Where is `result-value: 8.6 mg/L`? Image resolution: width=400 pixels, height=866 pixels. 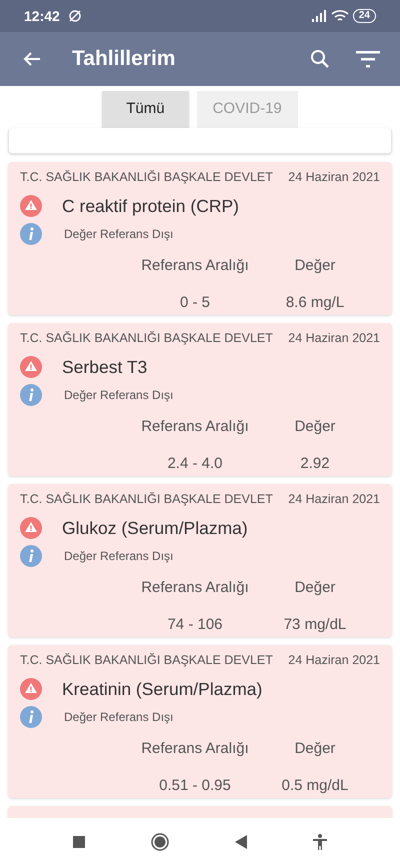 result-value: 8.6 mg/L is located at coordinates (315, 302).